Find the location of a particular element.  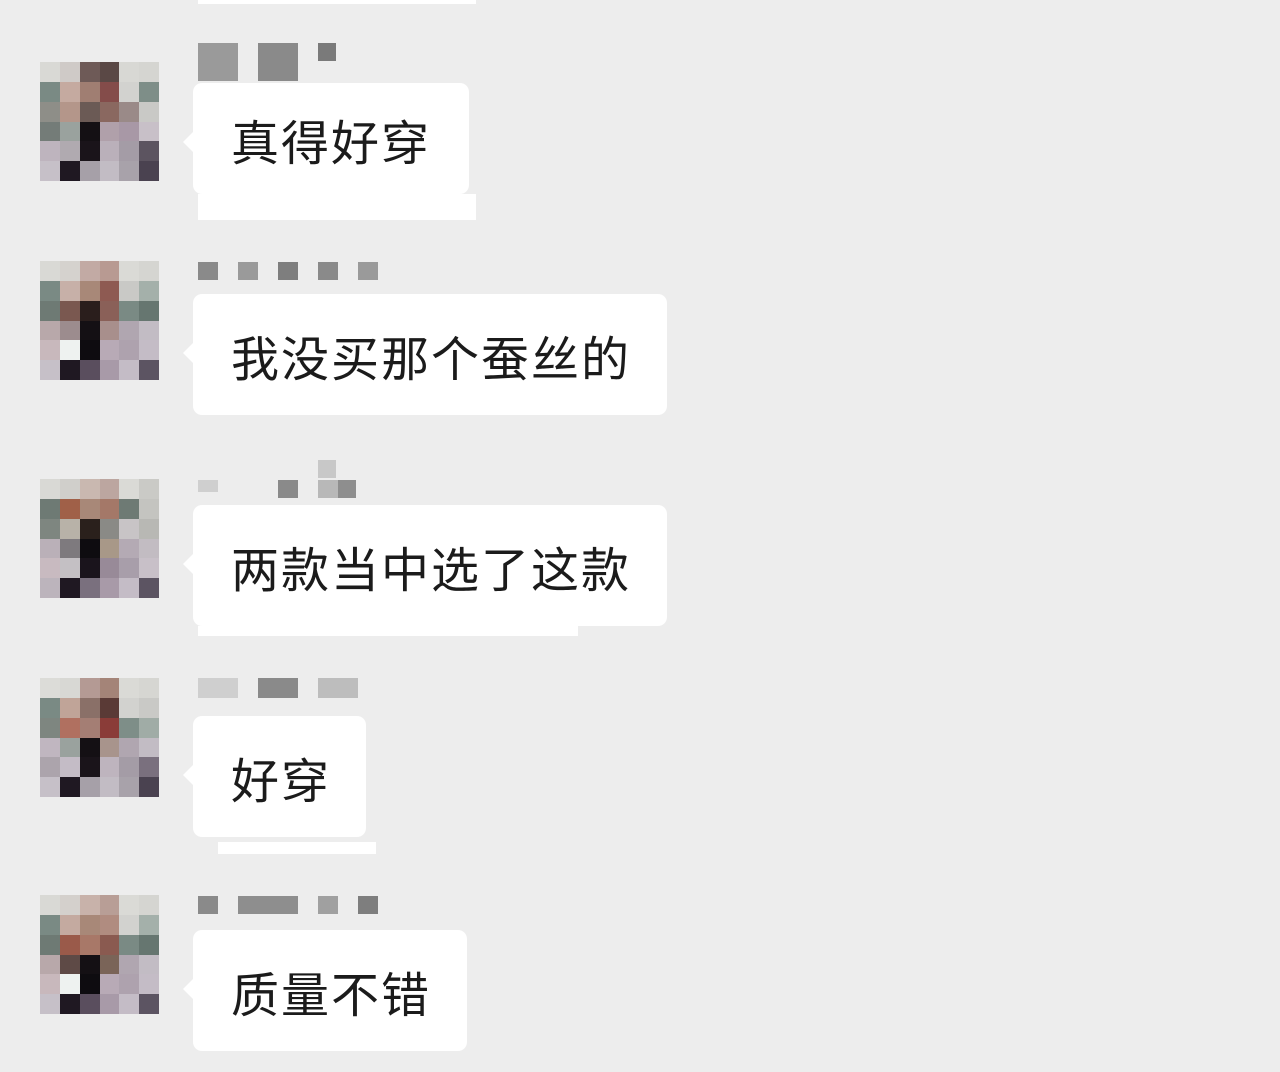

message-bubble: 质量不错 is located at coordinates (325, 990).